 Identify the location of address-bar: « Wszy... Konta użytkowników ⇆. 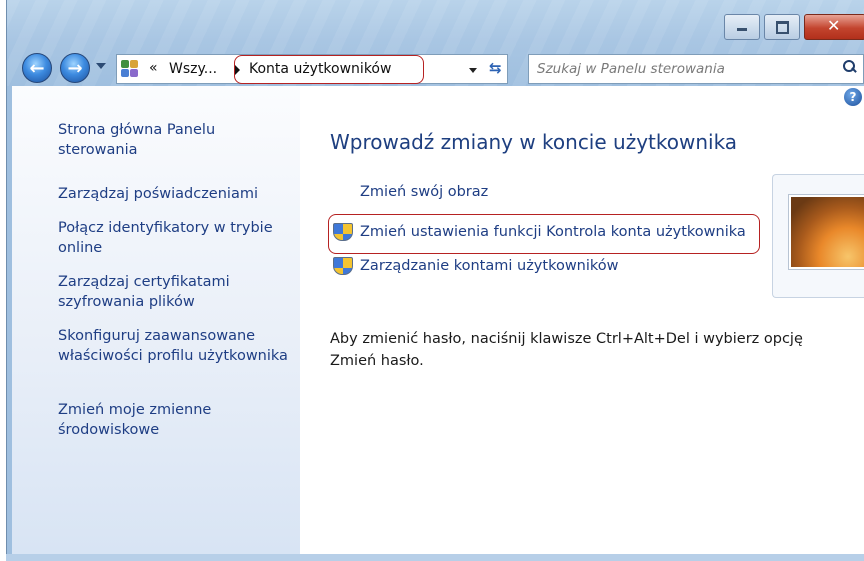
(312, 69).